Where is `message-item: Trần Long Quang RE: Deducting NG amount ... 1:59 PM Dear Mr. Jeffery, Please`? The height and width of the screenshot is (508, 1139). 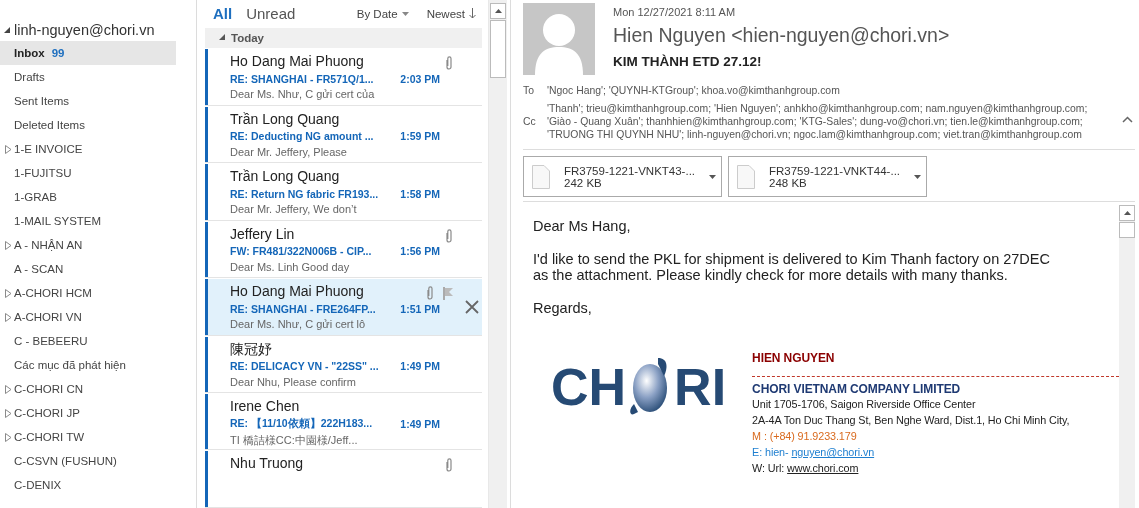 message-item: Trần Long Quang RE: Deducting NG amount ... 1:59 PM Dear Mr. Jeffery, Please is located at coordinates (343, 135).